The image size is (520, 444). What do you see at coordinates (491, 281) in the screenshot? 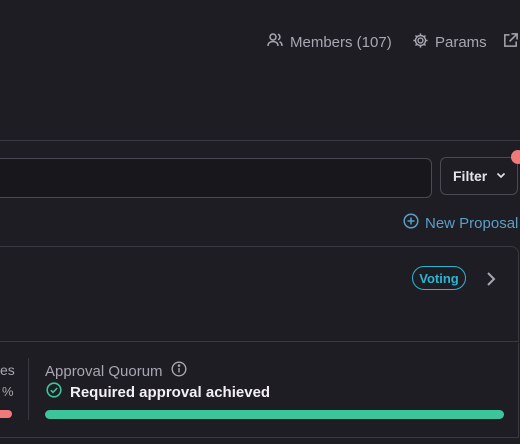
I see `chevron-right-icon` at bounding box center [491, 281].